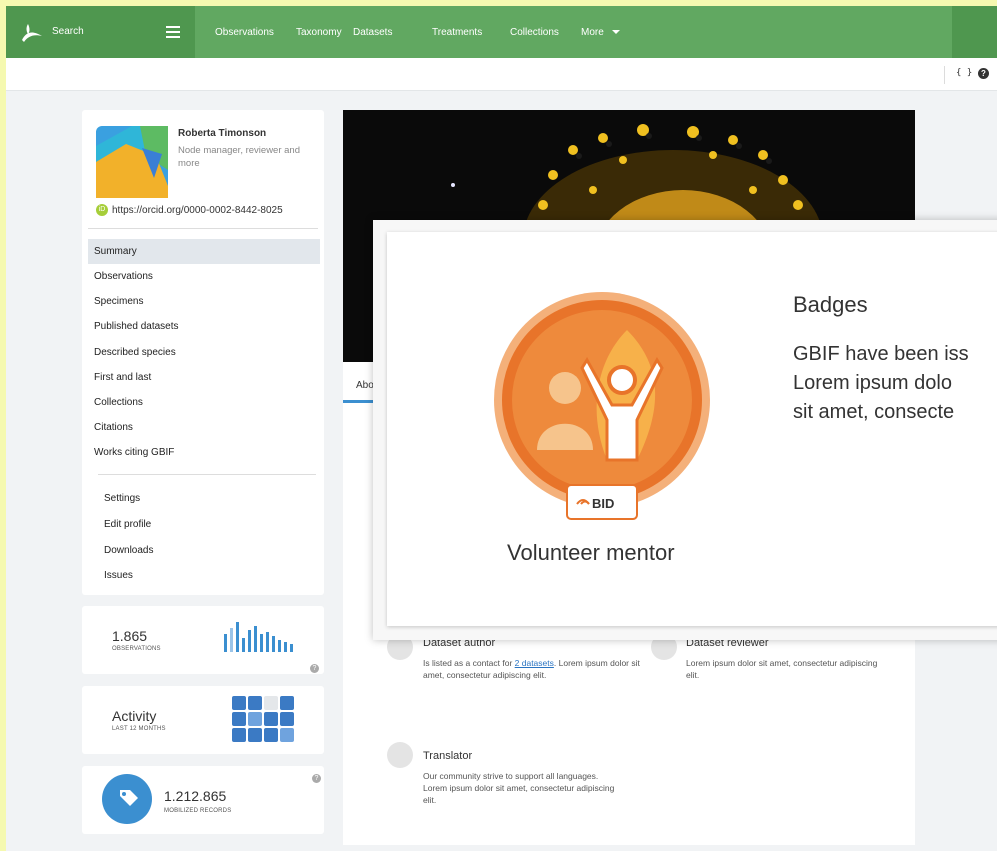 The image size is (997, 851). Describe the element at coordinates (365, 385) in the screenshot. I see `tab-about: Abo` at that location.